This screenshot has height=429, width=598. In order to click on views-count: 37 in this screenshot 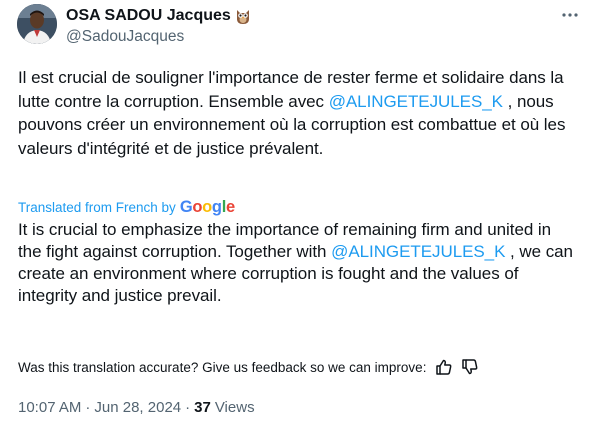, I will do `click(202, 407)`.